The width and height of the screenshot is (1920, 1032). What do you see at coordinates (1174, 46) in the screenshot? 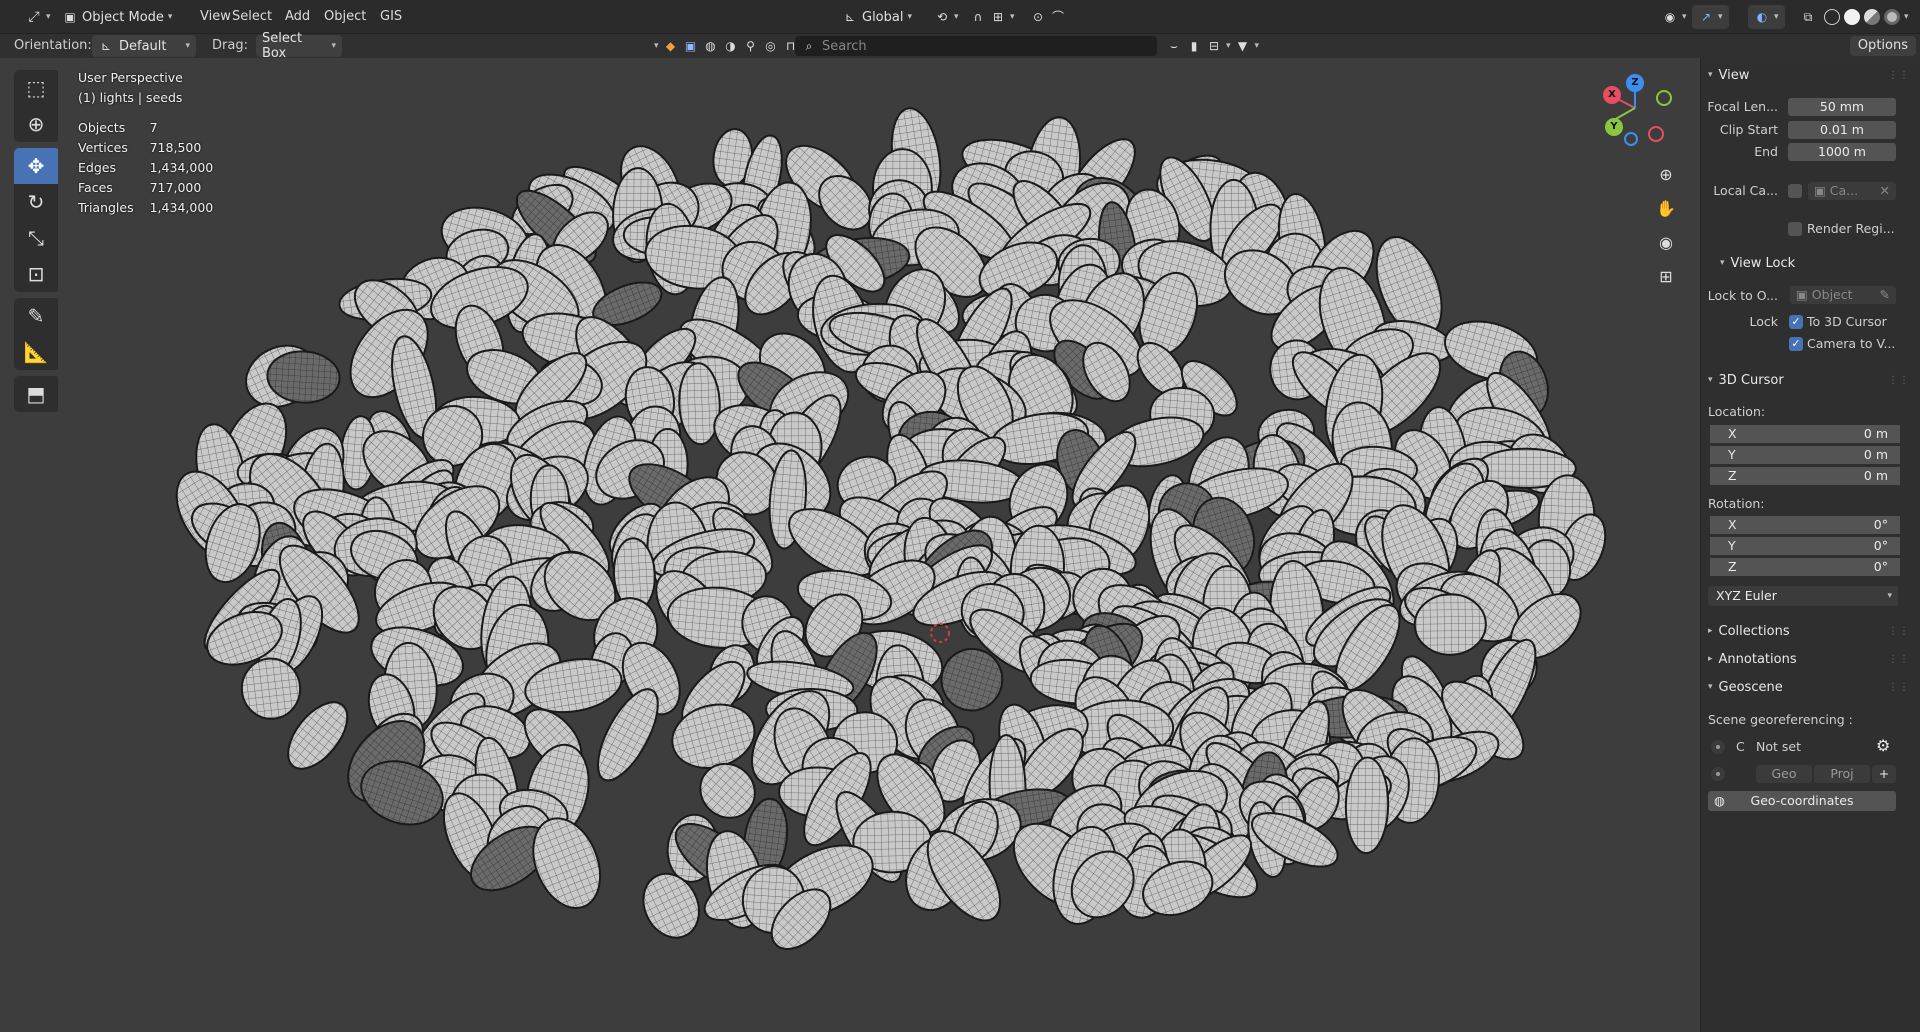
I see `toggle-icon: ⌣` at bounding box center [1174, 46].